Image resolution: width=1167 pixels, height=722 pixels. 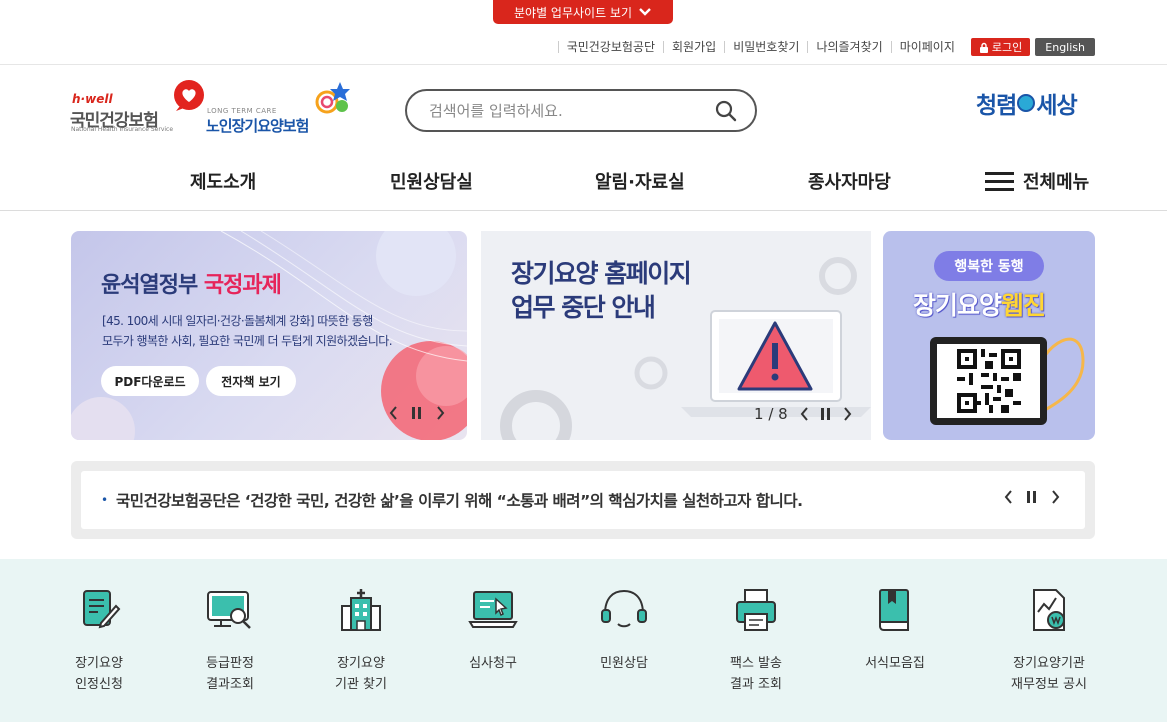 I want to click on ltc-logo-name: 노인장기요양보험, so click(x=257, y=126).